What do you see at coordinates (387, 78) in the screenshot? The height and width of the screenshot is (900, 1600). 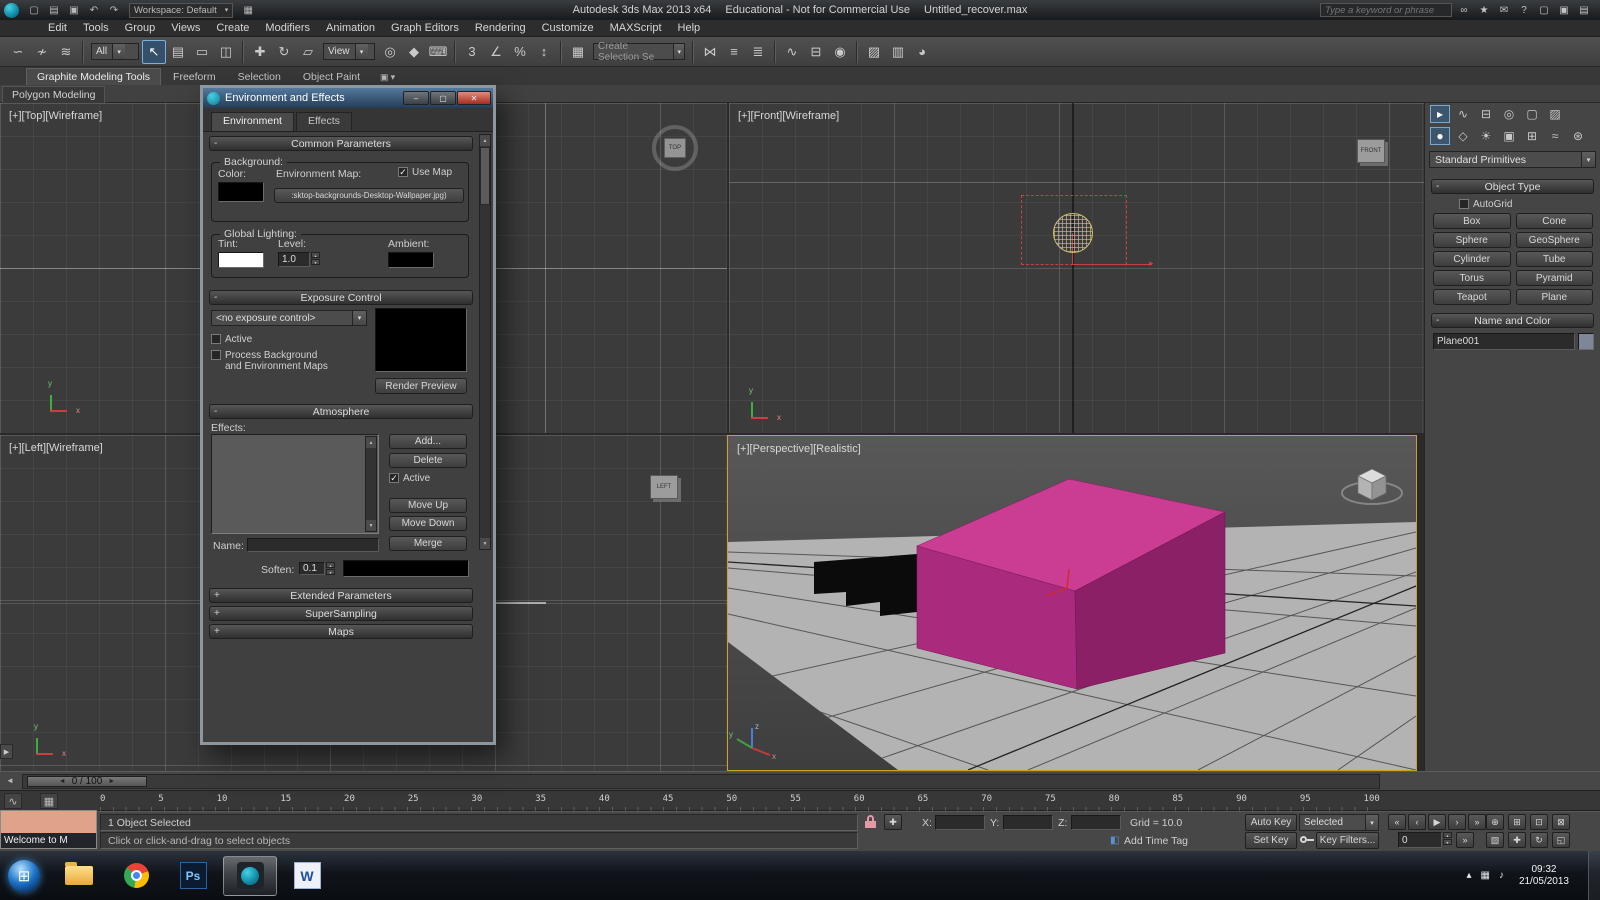 I see `ribbon-config: ▣ ▾` at bounding box center [387, 78].